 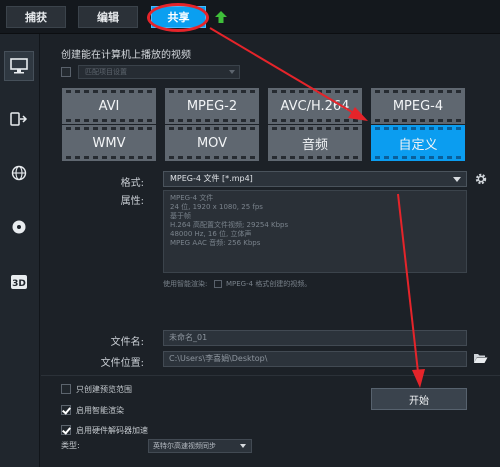 I want to click on property-line: MPEG-4 文件, so click(x=192, y=198).